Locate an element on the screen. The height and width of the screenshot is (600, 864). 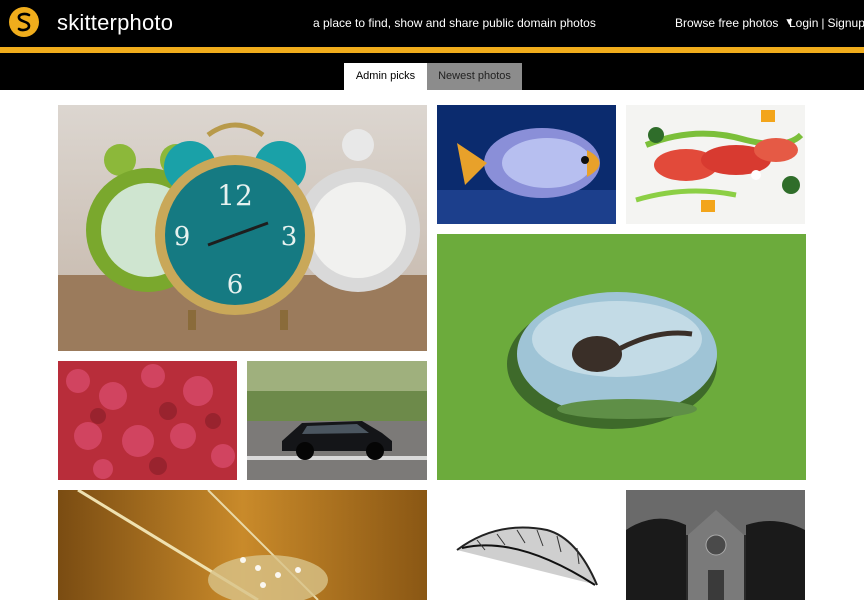
auth-links: Login | Signup is located at coordinates (826, 23).